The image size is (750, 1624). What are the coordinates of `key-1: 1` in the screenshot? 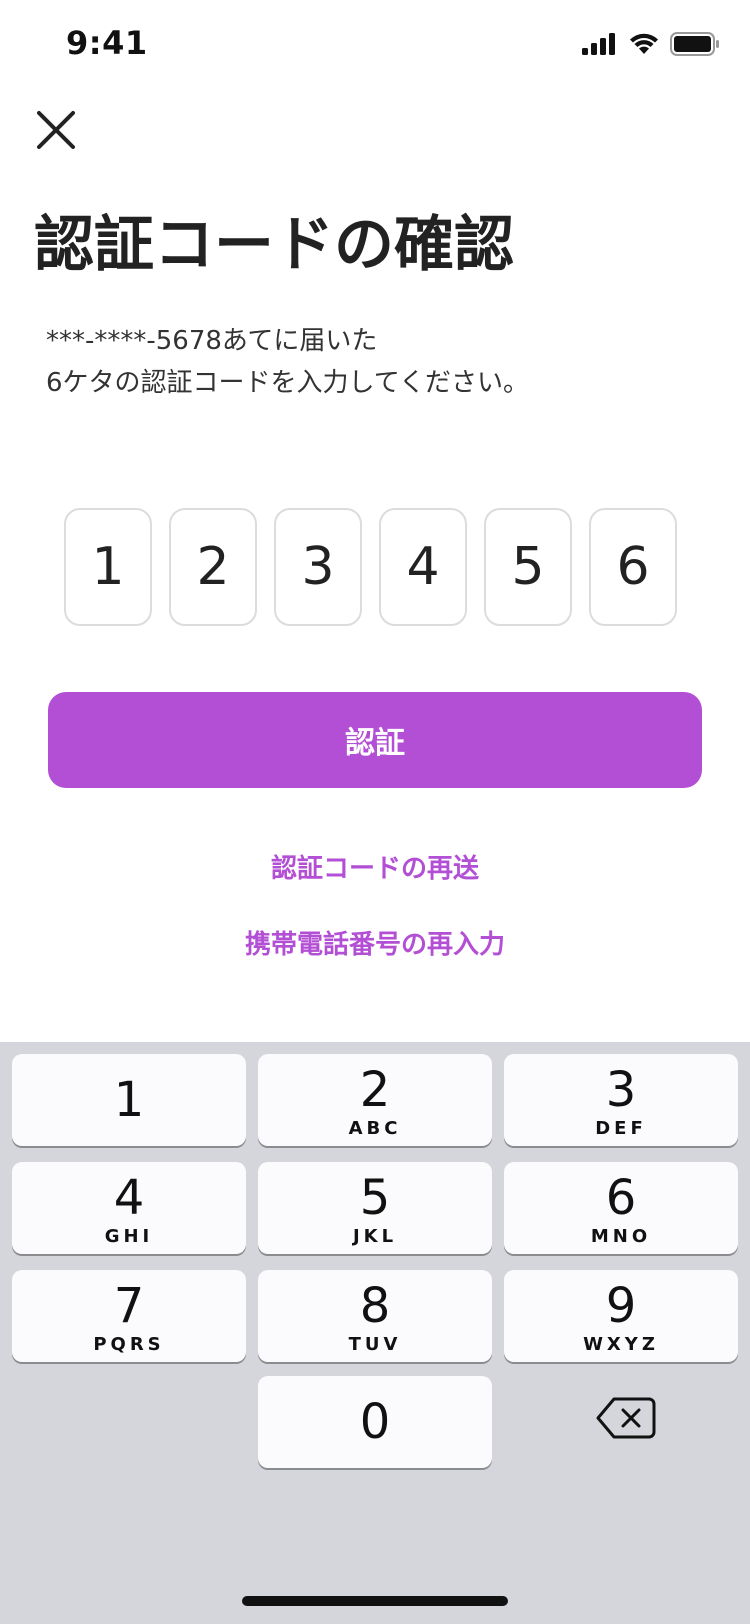 It's located at (129, 1100).